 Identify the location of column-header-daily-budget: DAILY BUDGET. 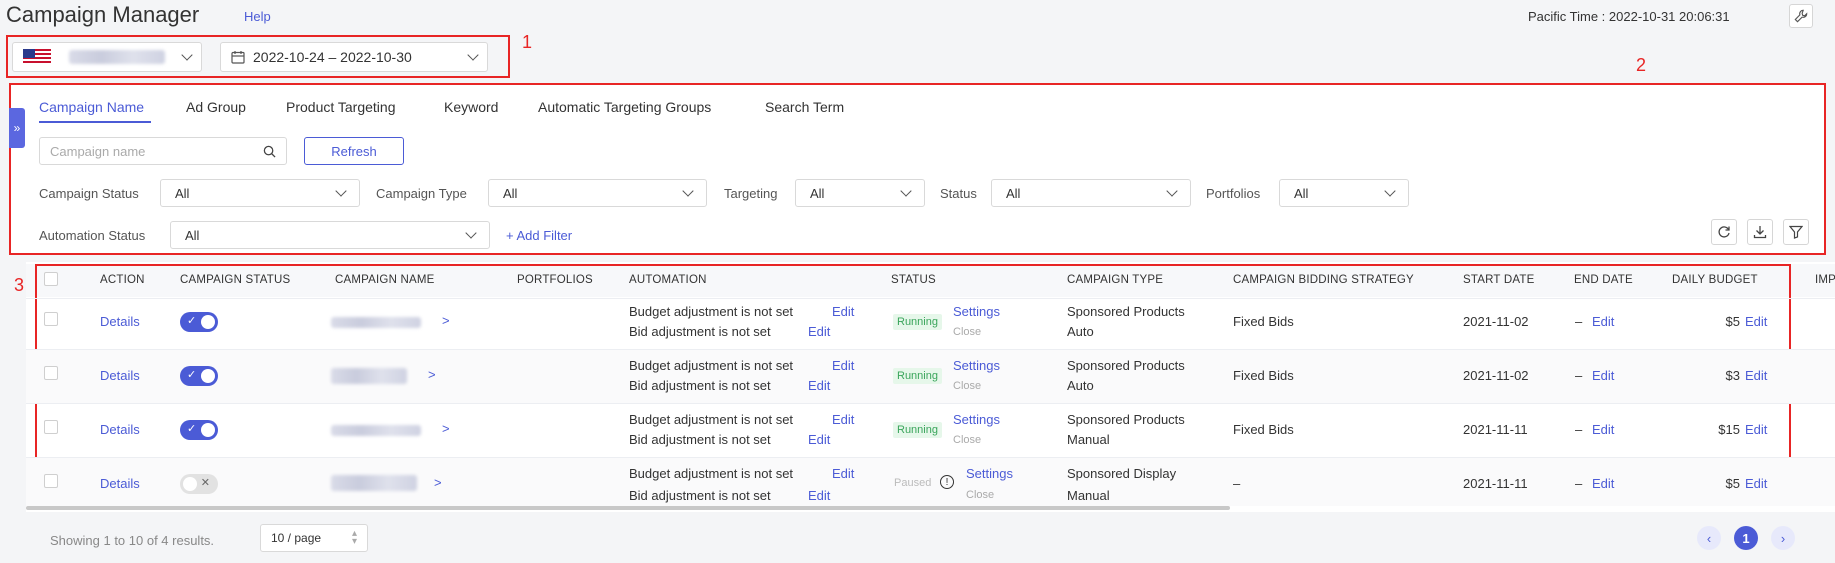
(1715, 280).